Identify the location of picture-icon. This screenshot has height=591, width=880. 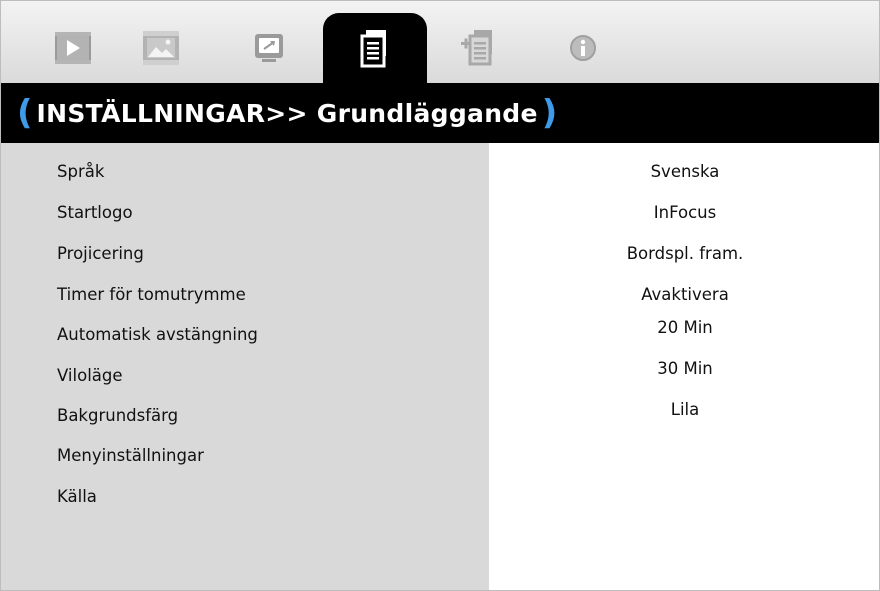
(161, 48).